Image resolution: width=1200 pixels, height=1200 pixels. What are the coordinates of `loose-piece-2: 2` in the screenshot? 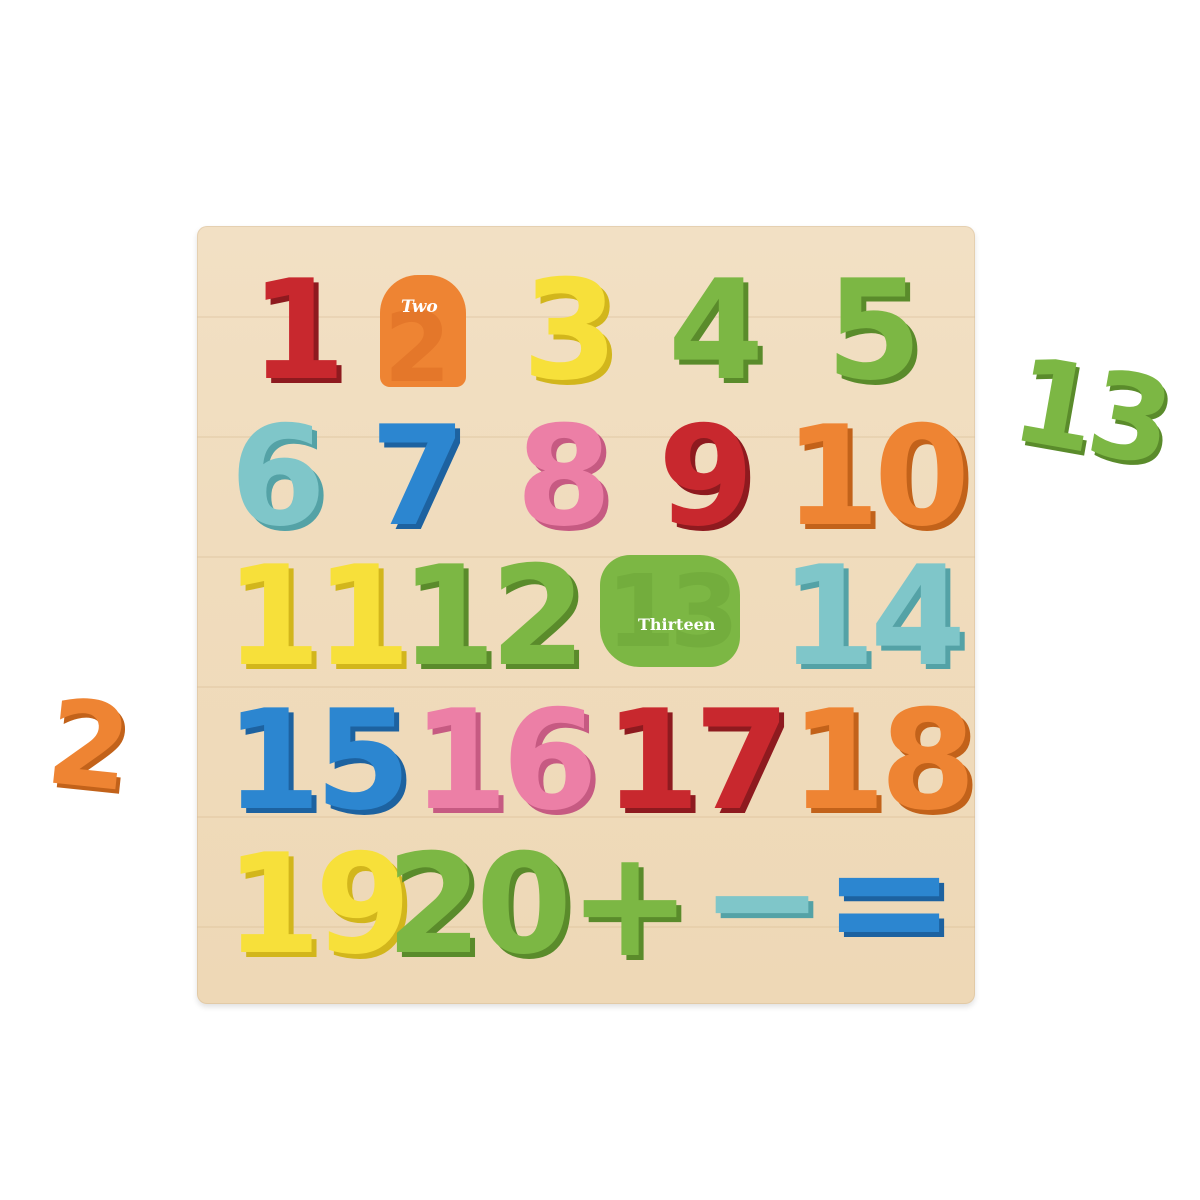 It's located at (86, 744).